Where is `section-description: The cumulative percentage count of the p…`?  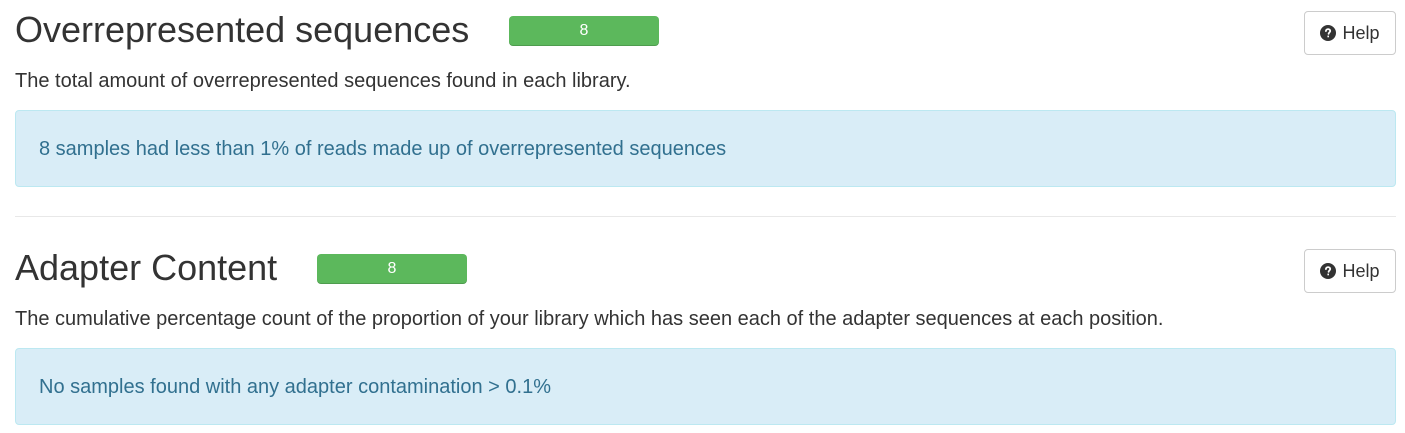
section-description: The cumulative percentage count of the p… is located at coordinates (589, 319).